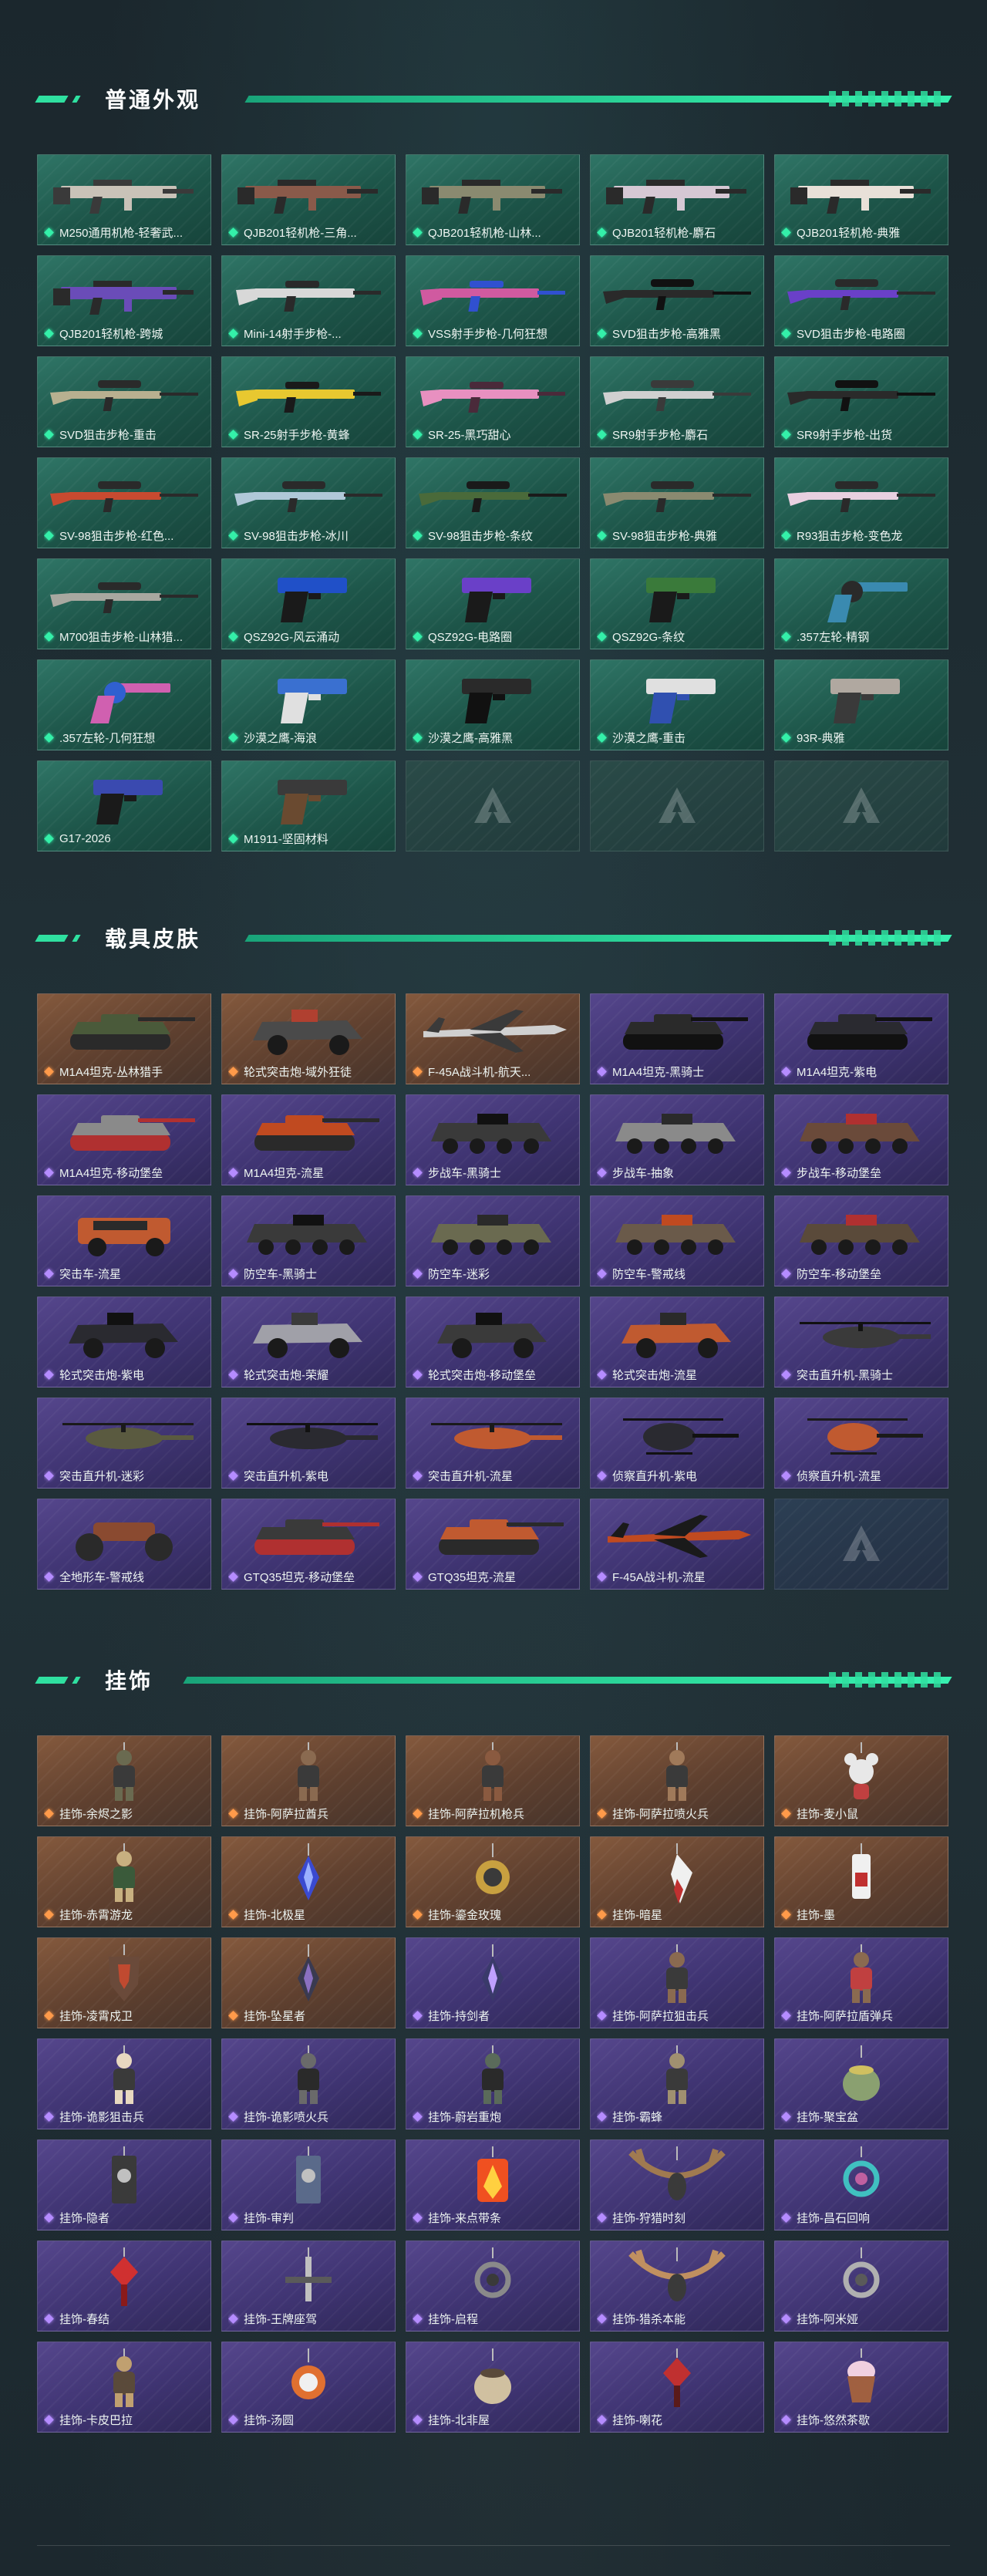 Image resolution: width=987 pixels, height=2576 pixels. Describe the element at coordinates (124, 1038) in the screenshot. I see `item-card: M1A4坦克-丛林猎手` at that location.